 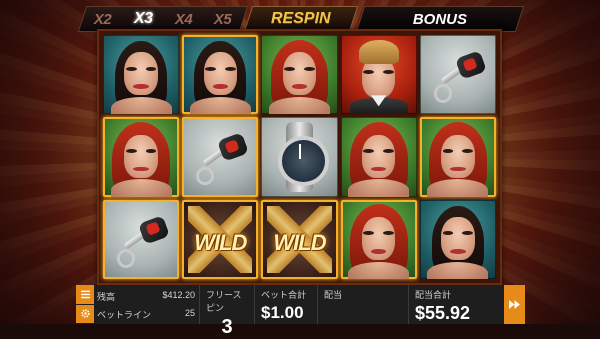 What do you see at coordinates (124, 315) in the screenshot?
I see `betlines-label: ベットライン` at bounding box center [124, 315].